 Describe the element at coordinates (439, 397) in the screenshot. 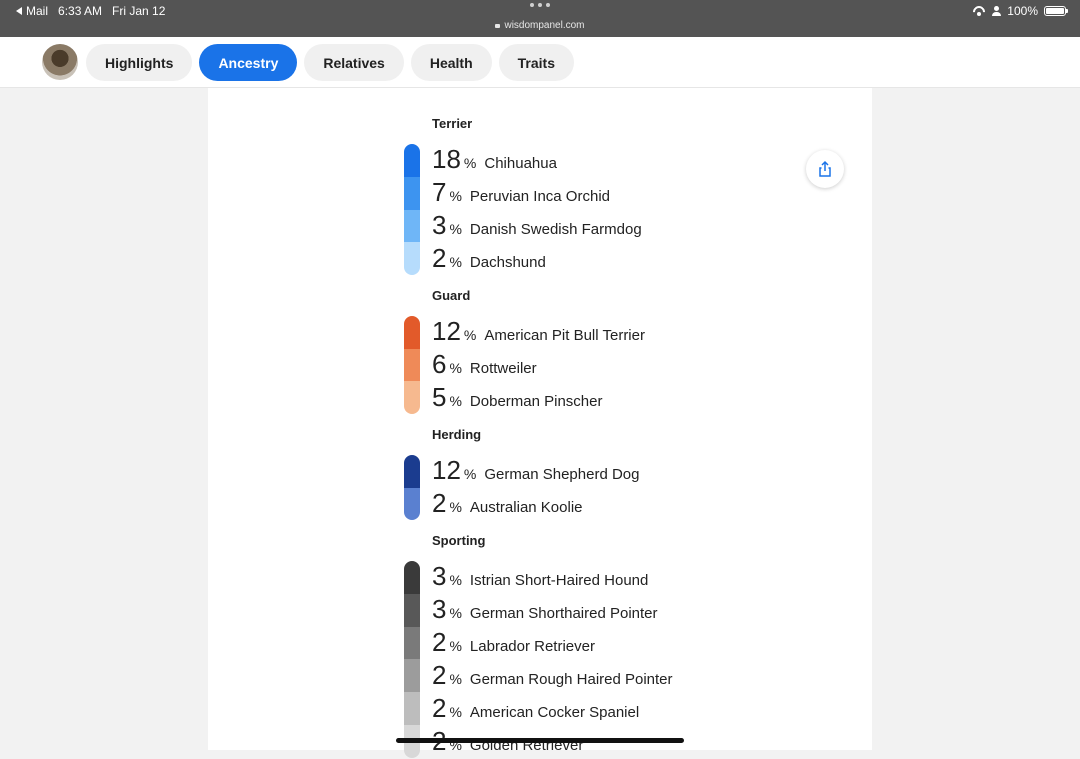

I see `breed-percent: 5` at that location.